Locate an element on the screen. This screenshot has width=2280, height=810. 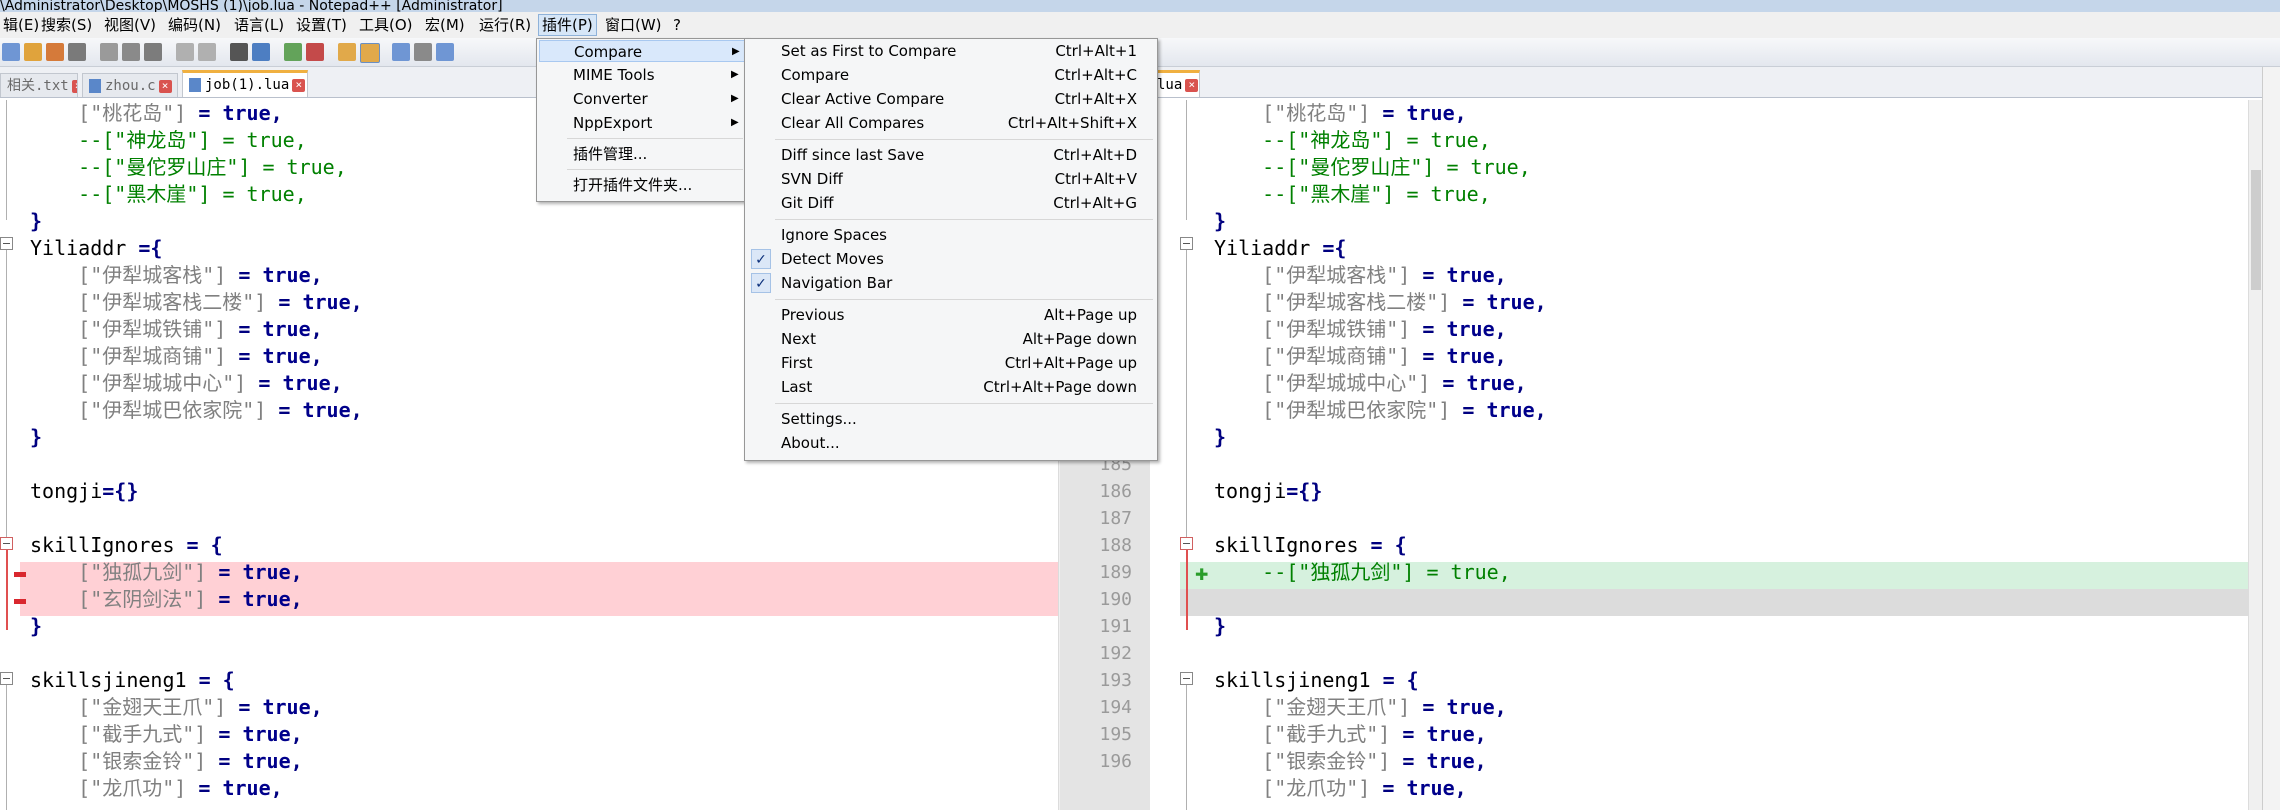
sync-vertical-icon is located at coordinates (347, 52).